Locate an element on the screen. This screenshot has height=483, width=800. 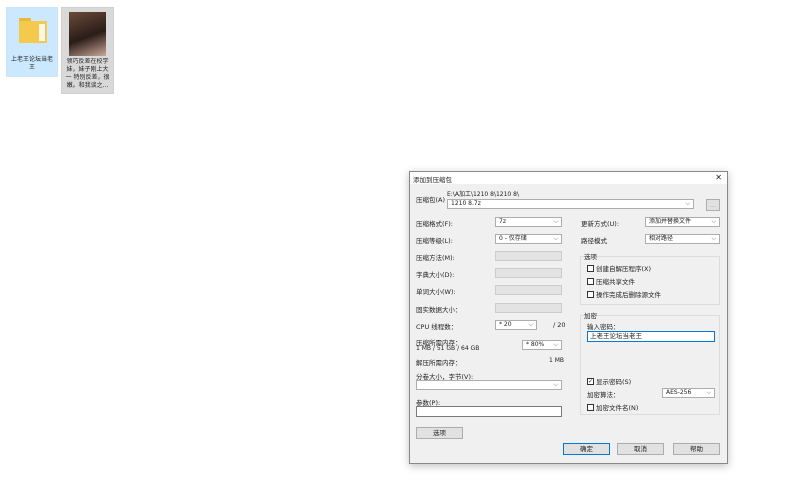
close-icon: ✕ is located at coordinates (718, 177).